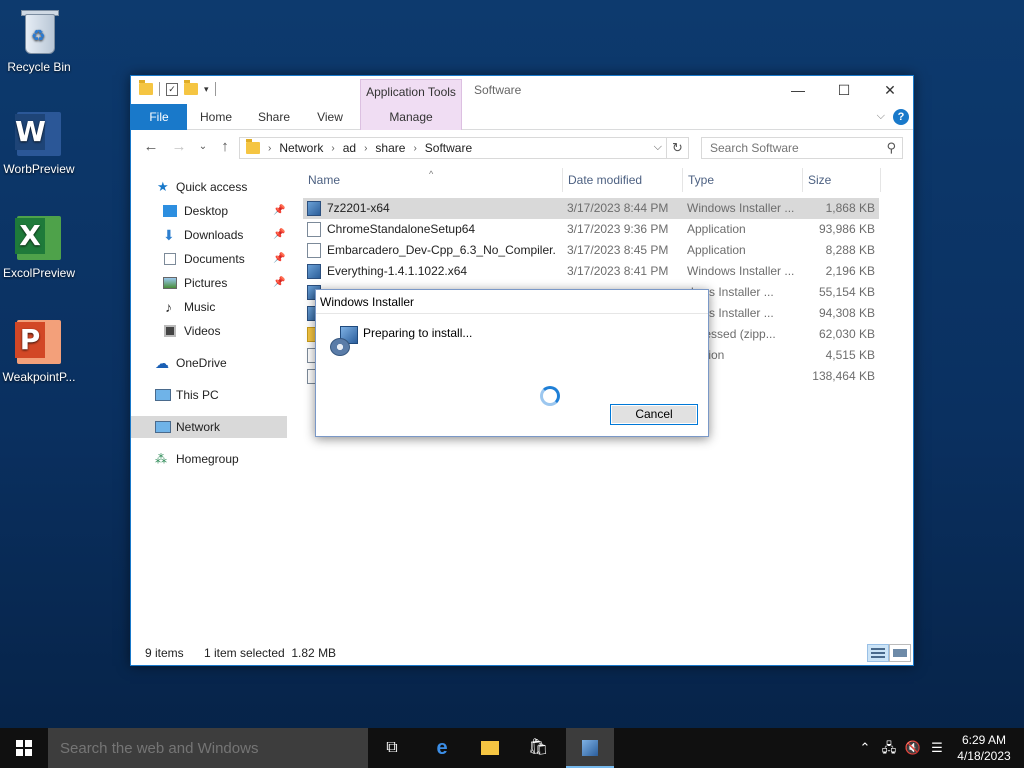 The height and width of the screenshot is (768, 1024). I want to click on nav-item-network: Network, so click(209, 427).